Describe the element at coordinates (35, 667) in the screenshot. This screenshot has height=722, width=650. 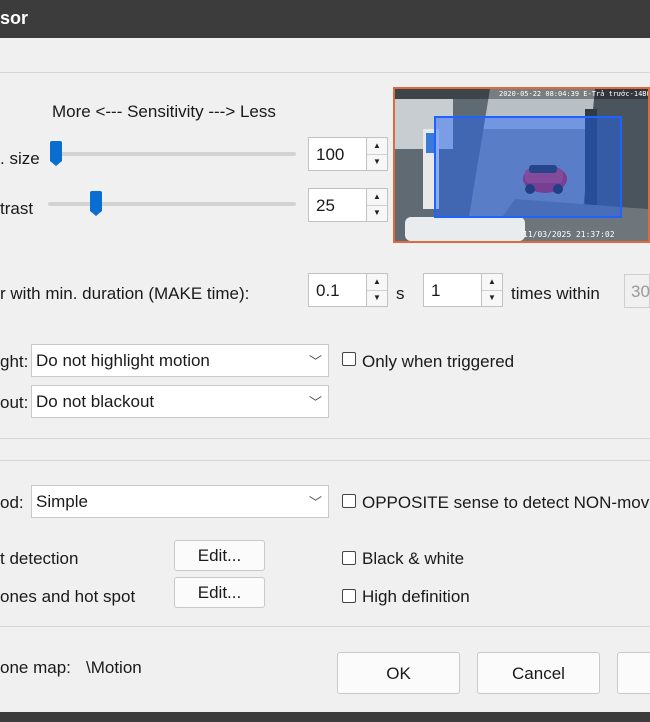
I see `zone-map-label: one map:` at that location.